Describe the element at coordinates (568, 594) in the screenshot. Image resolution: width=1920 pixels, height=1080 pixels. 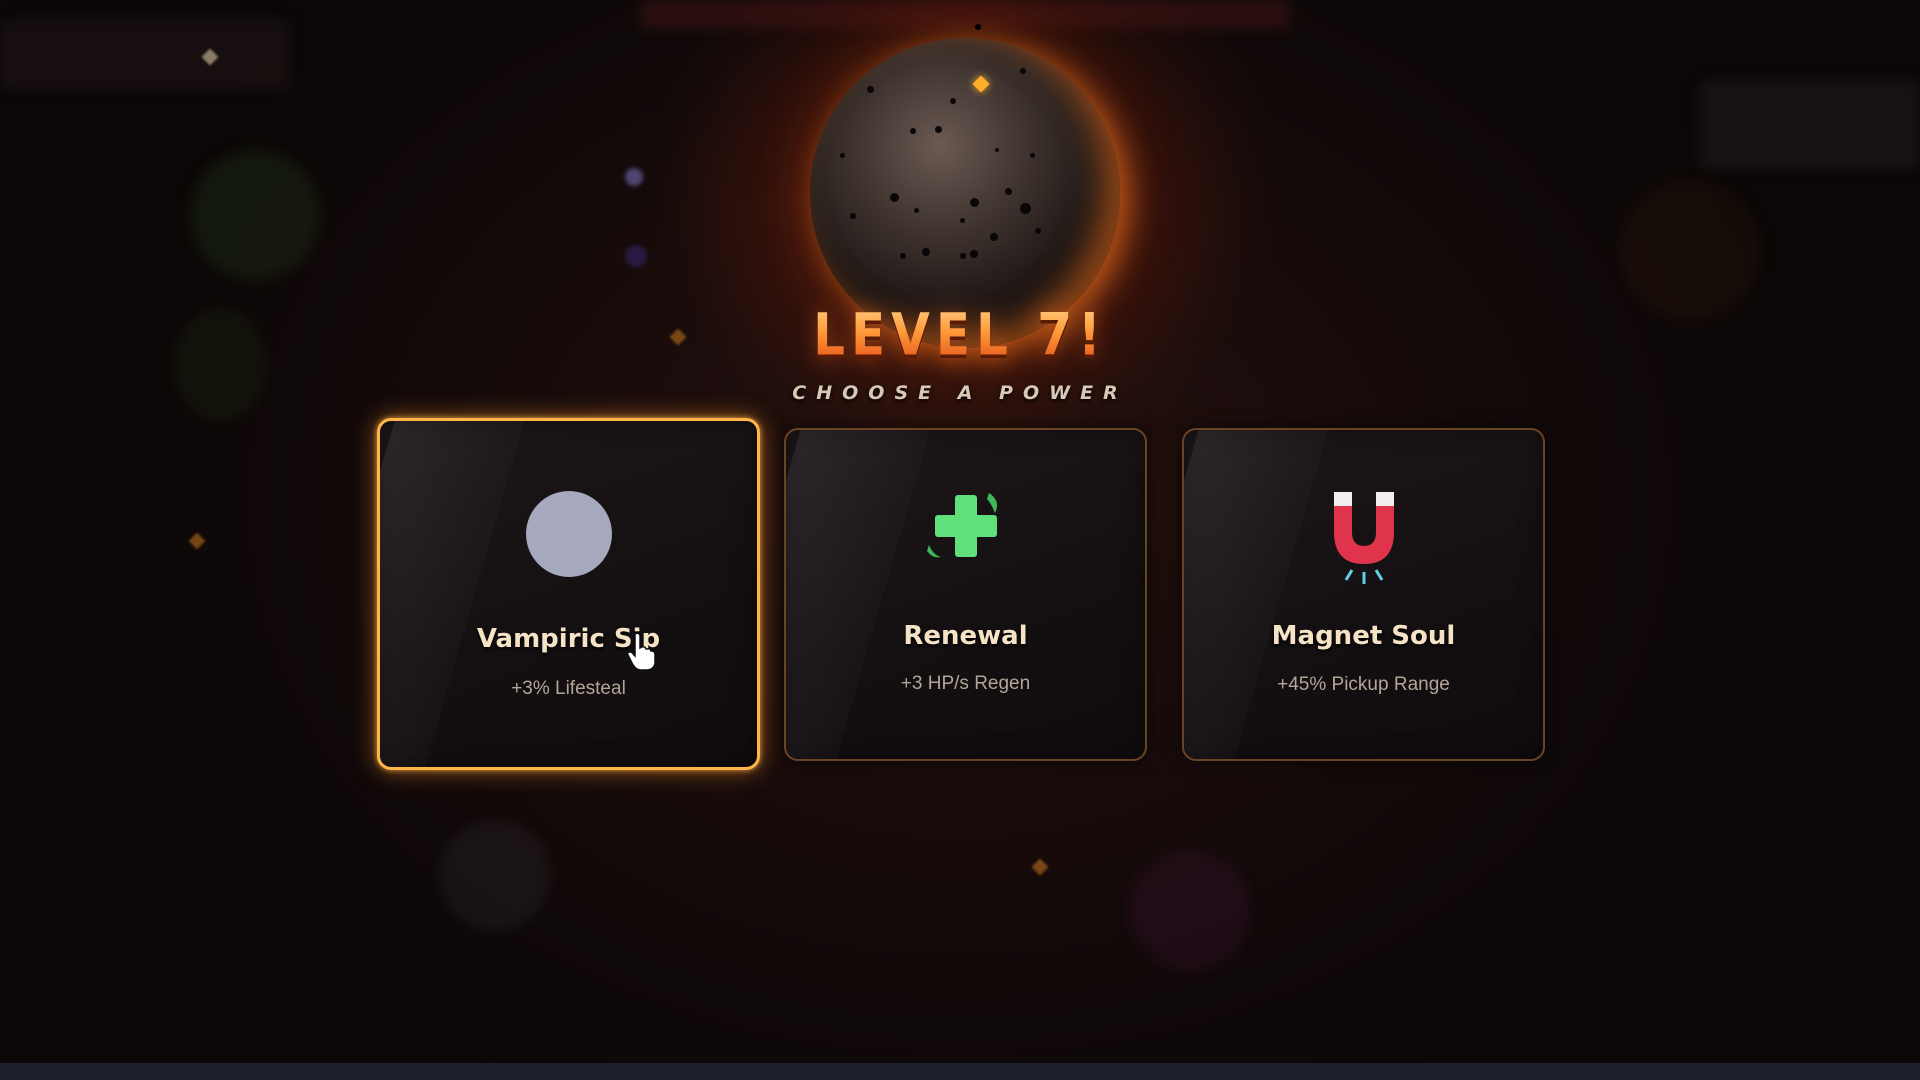
I see `power-card-vampiric-sip: Vampiric Sip +3% Lifesteal` at that location.